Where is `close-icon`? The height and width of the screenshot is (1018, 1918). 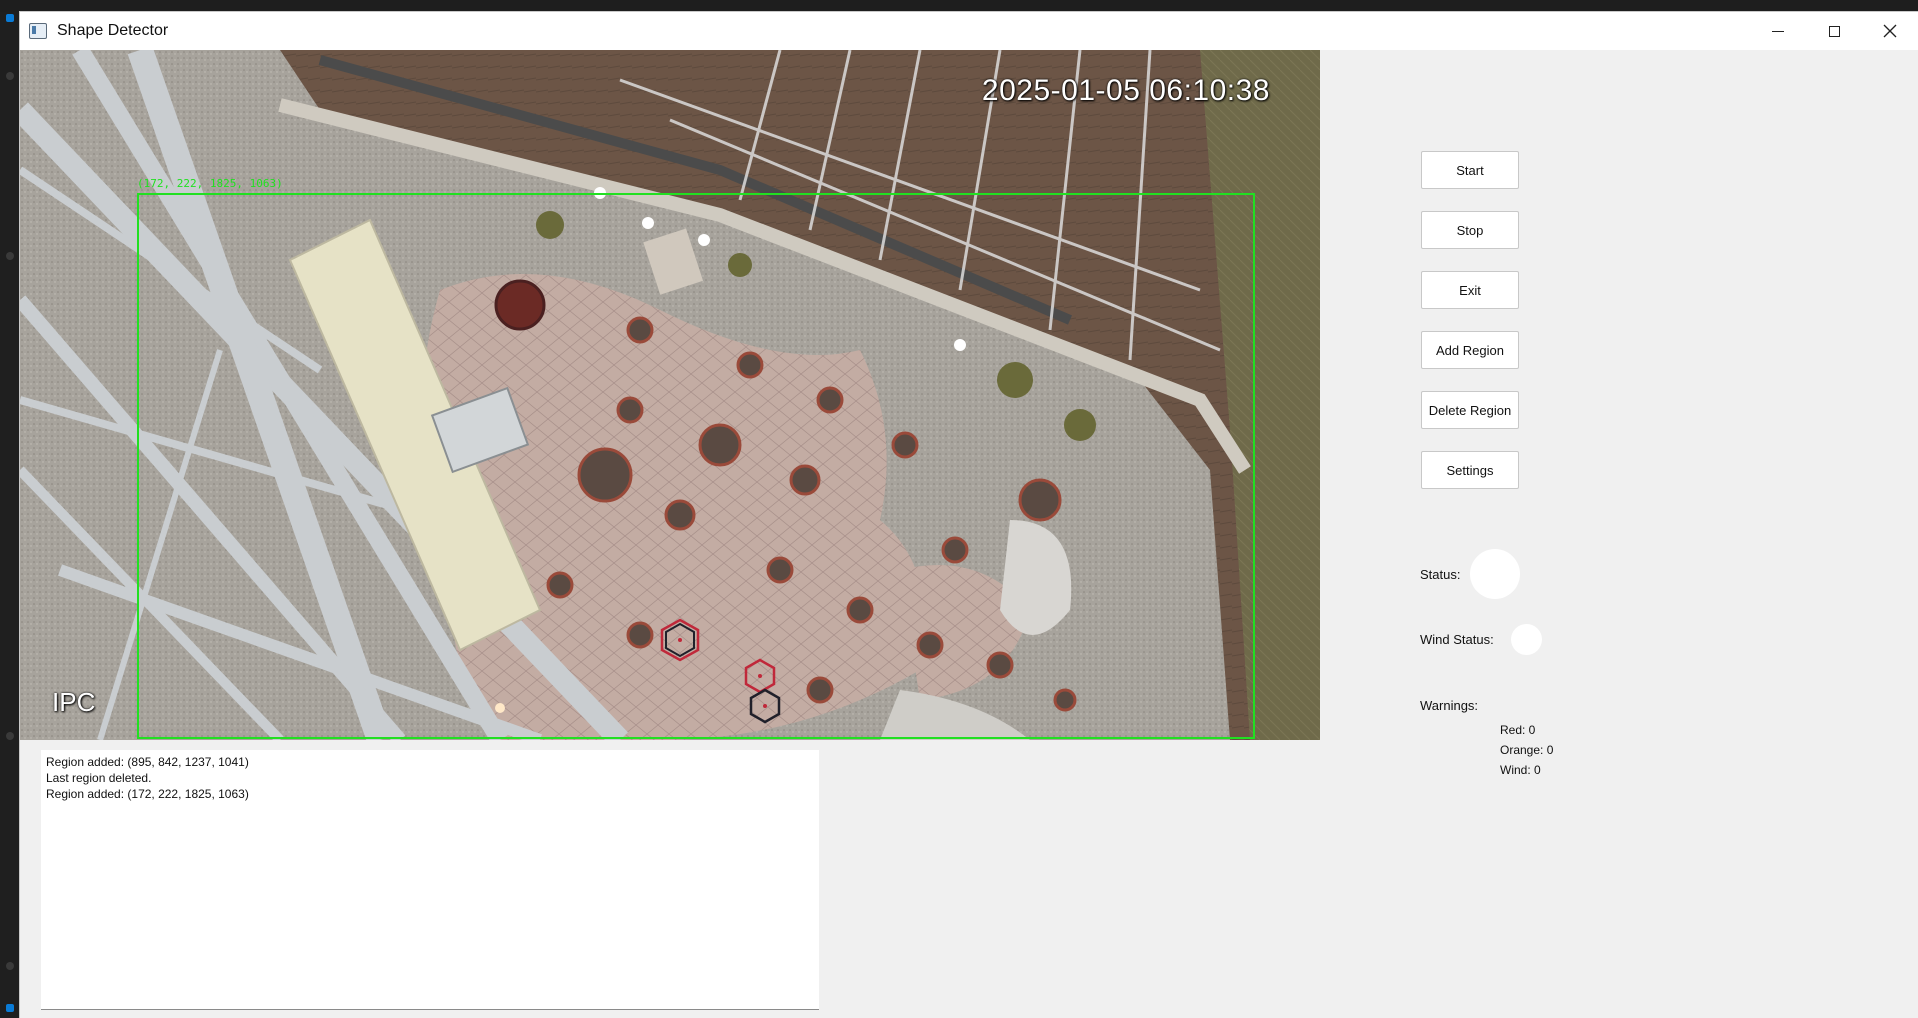
close-icon is located at coordinates (1890, 31).